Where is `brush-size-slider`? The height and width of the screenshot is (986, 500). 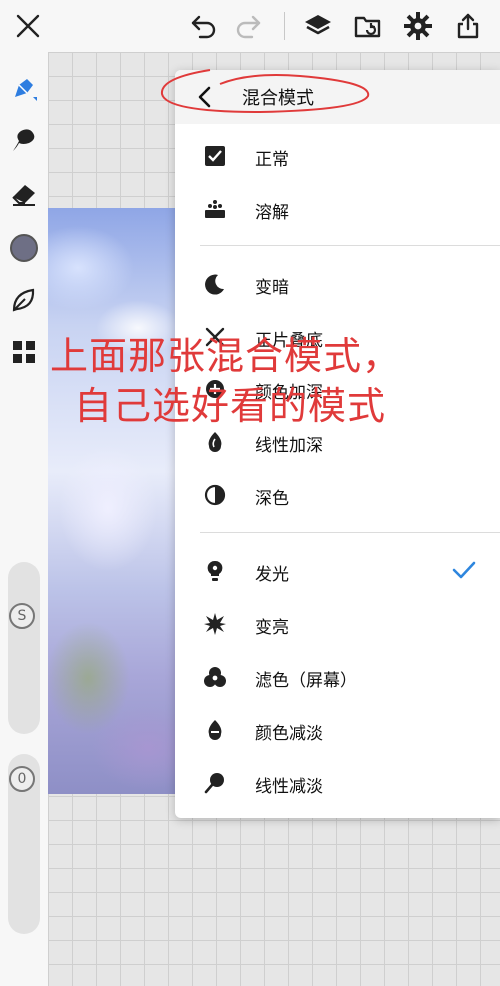 brush-size-slider is located at coordinates (24, 648).